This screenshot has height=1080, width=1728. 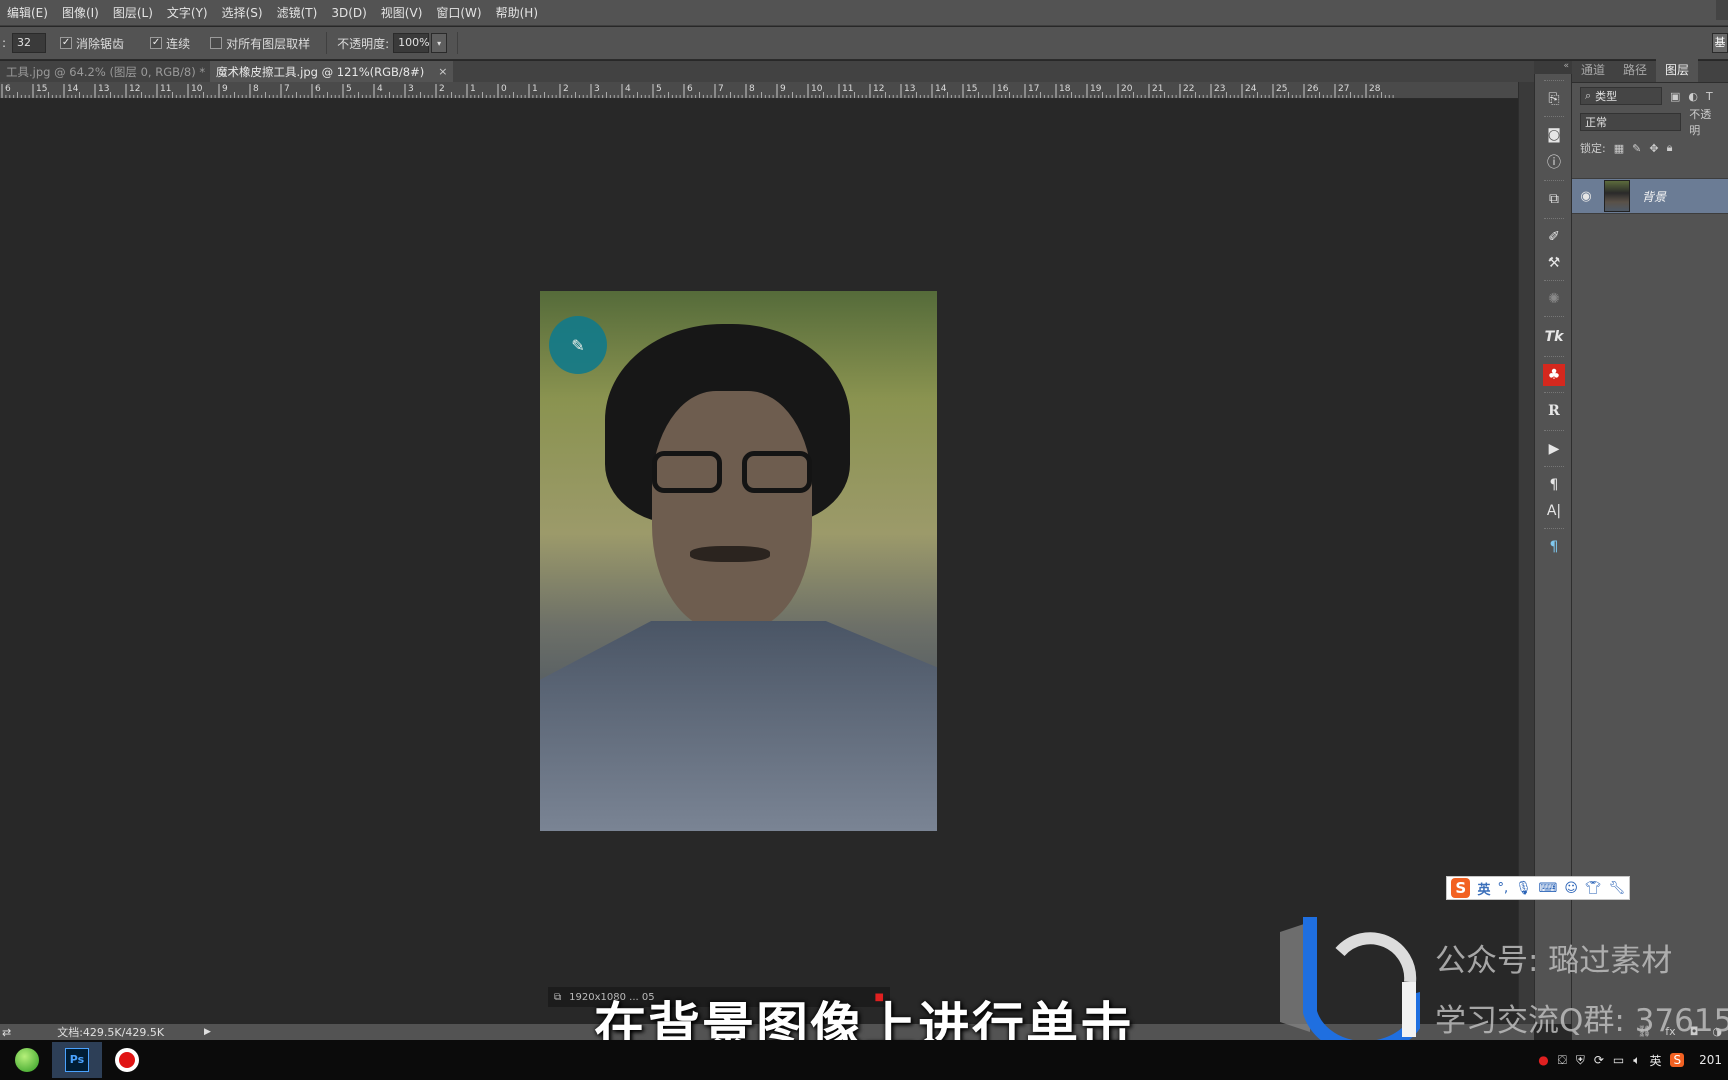 What do you see at coordinates (1554, 163) in the screenshot?
I see `info-icon: ⓘ` at bounding box center [1554, 163].